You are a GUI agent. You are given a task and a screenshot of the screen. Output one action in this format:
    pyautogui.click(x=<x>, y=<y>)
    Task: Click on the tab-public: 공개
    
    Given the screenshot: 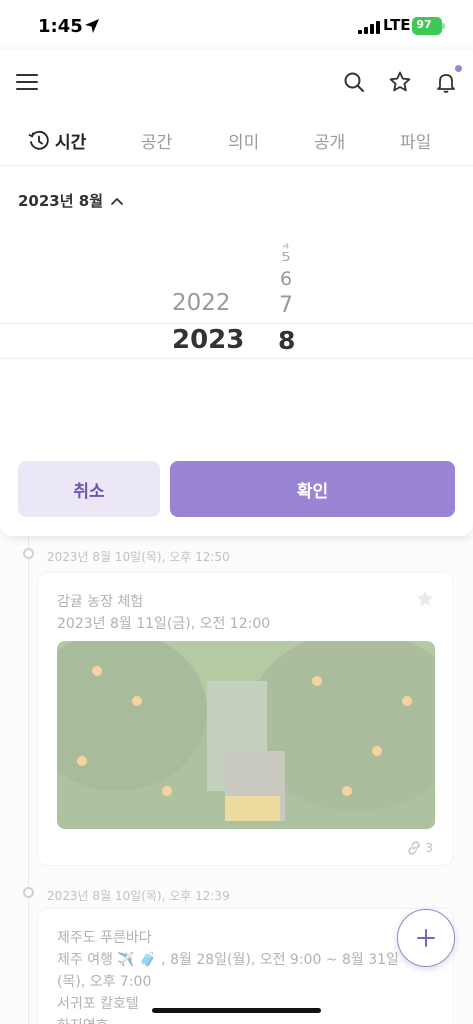 What is the action you would take?
    pyautogui.click(x=329, y=140)
    